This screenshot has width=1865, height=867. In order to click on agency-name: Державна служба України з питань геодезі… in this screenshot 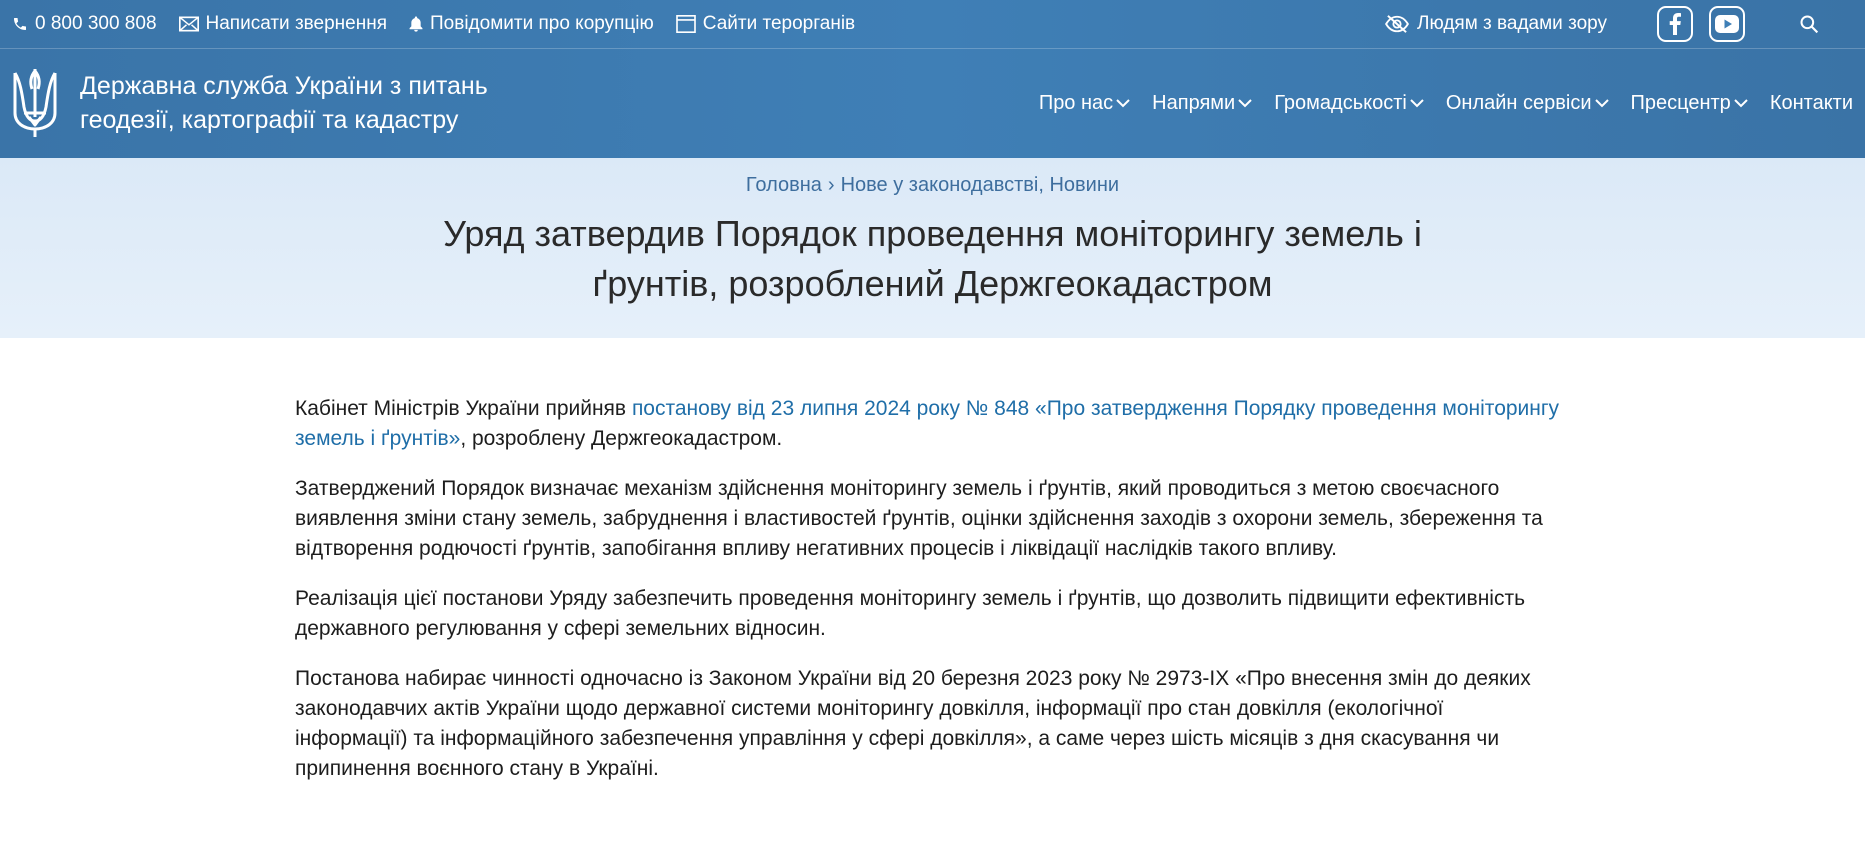, I will do `click(310, 103)`.